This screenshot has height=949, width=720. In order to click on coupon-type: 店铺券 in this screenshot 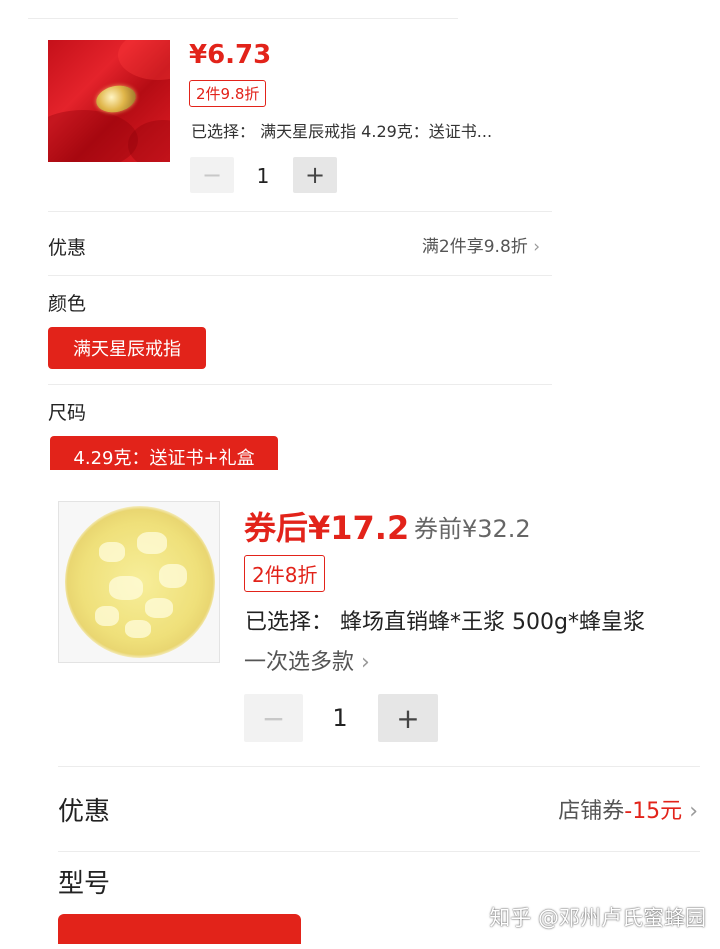, I will do `click(591, 811)`.